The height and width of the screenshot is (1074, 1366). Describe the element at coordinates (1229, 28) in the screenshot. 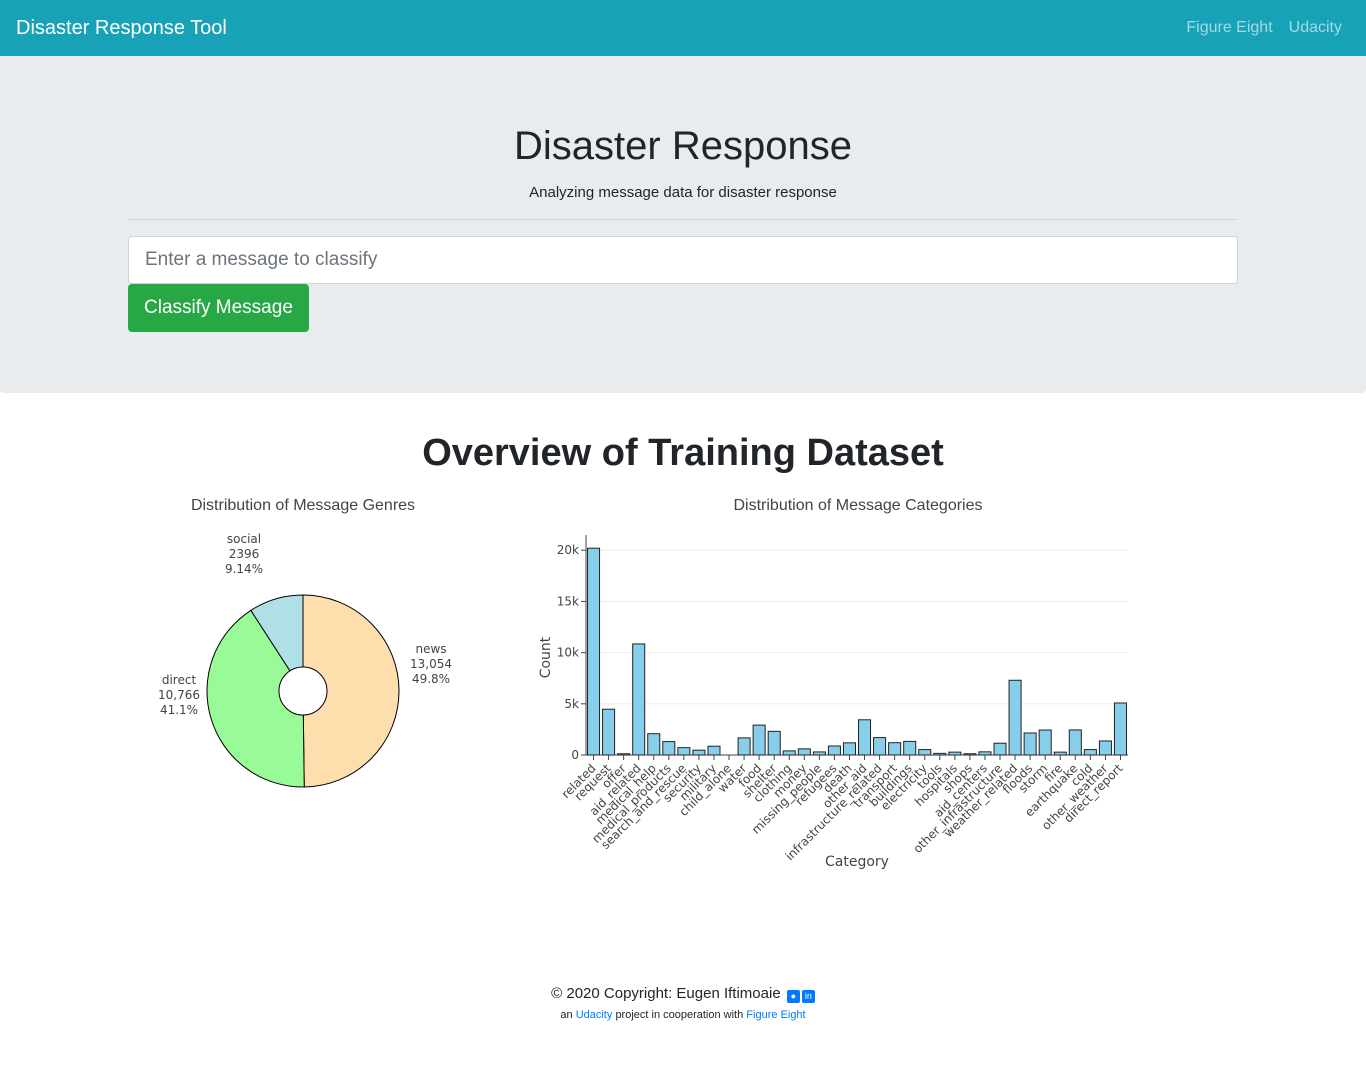

I see `nav-link-figure-eight: Figure Eight` at that location.